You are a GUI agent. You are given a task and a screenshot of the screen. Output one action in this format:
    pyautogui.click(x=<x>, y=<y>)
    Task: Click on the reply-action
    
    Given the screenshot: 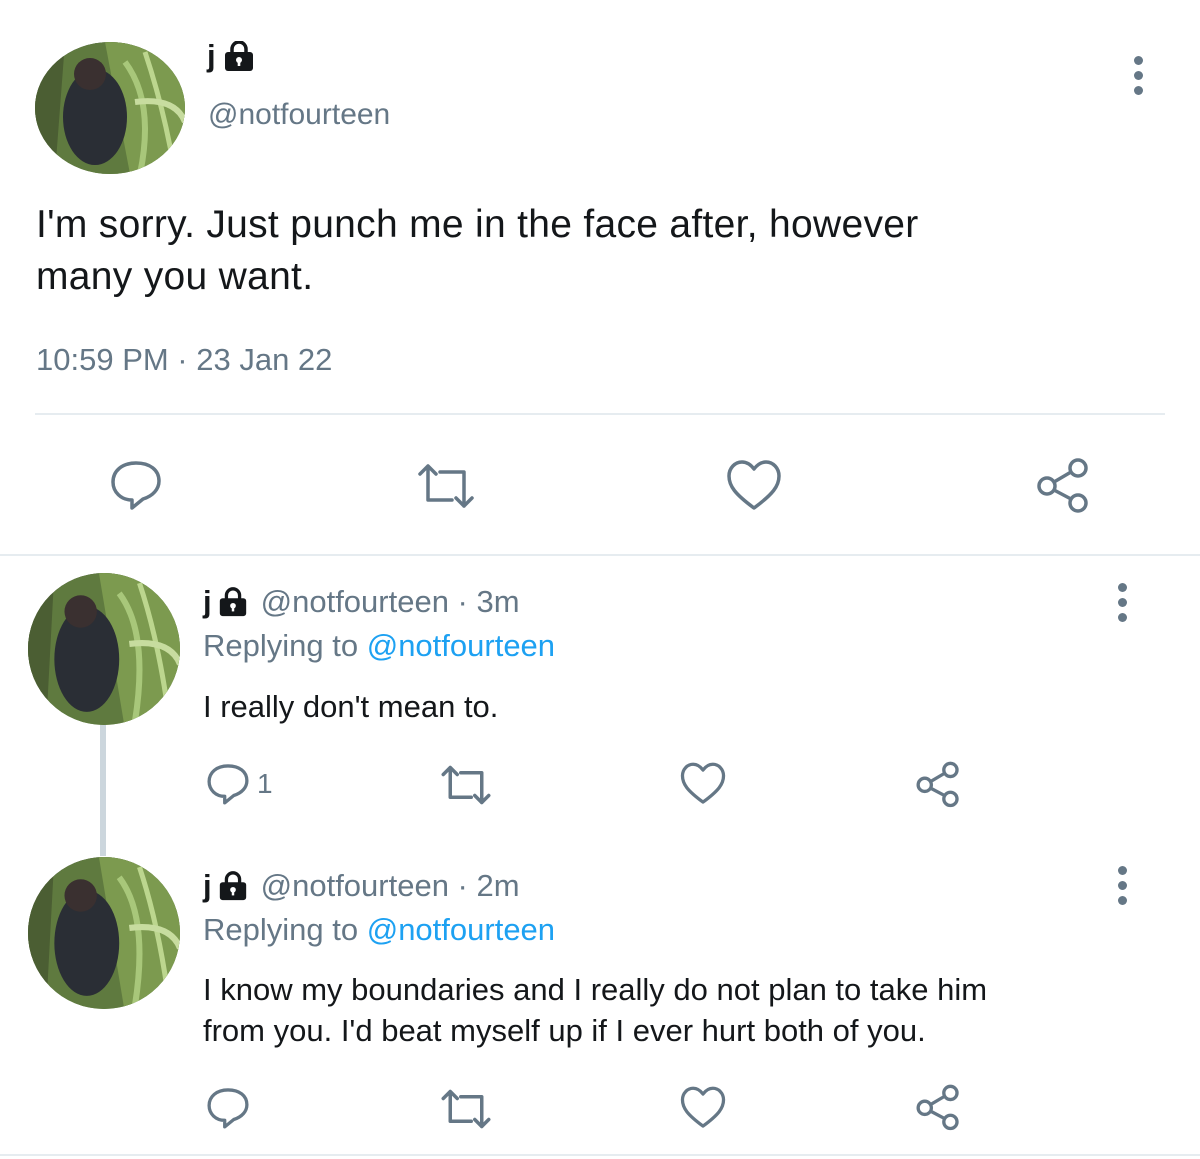 What is the action you would take?
    pyautogui.click(x=231, y=1108)
    